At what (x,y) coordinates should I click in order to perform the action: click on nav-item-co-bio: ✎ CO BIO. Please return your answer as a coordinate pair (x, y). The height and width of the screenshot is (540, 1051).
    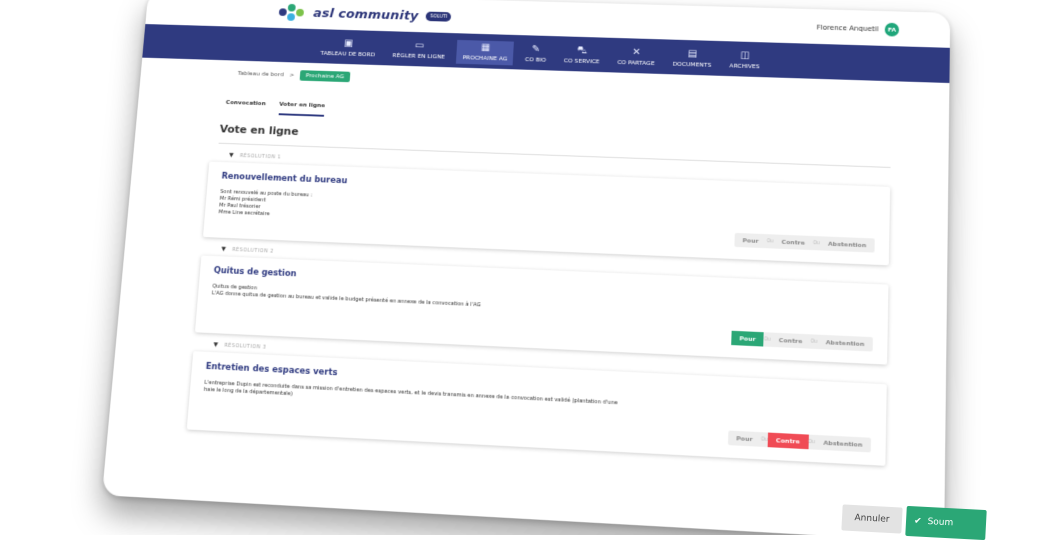
    Looking at the image, I should click on (536, 54).